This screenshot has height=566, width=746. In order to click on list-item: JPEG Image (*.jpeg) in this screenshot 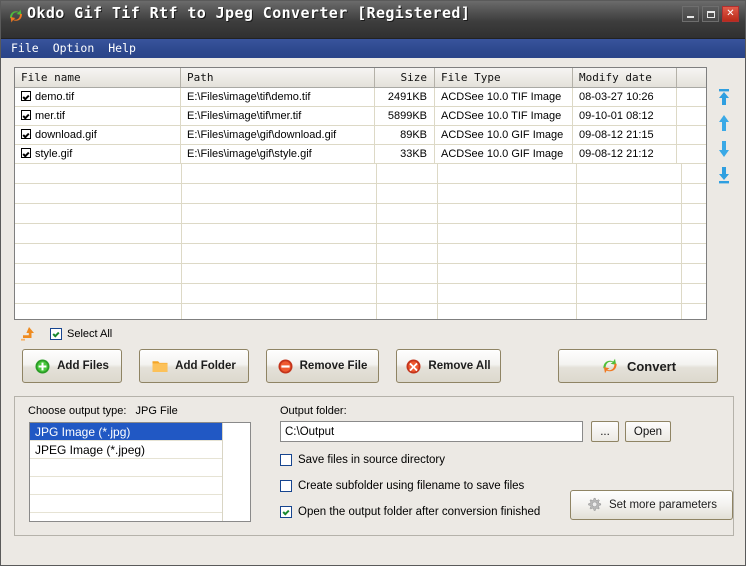, I will do `click(126, 450)`.